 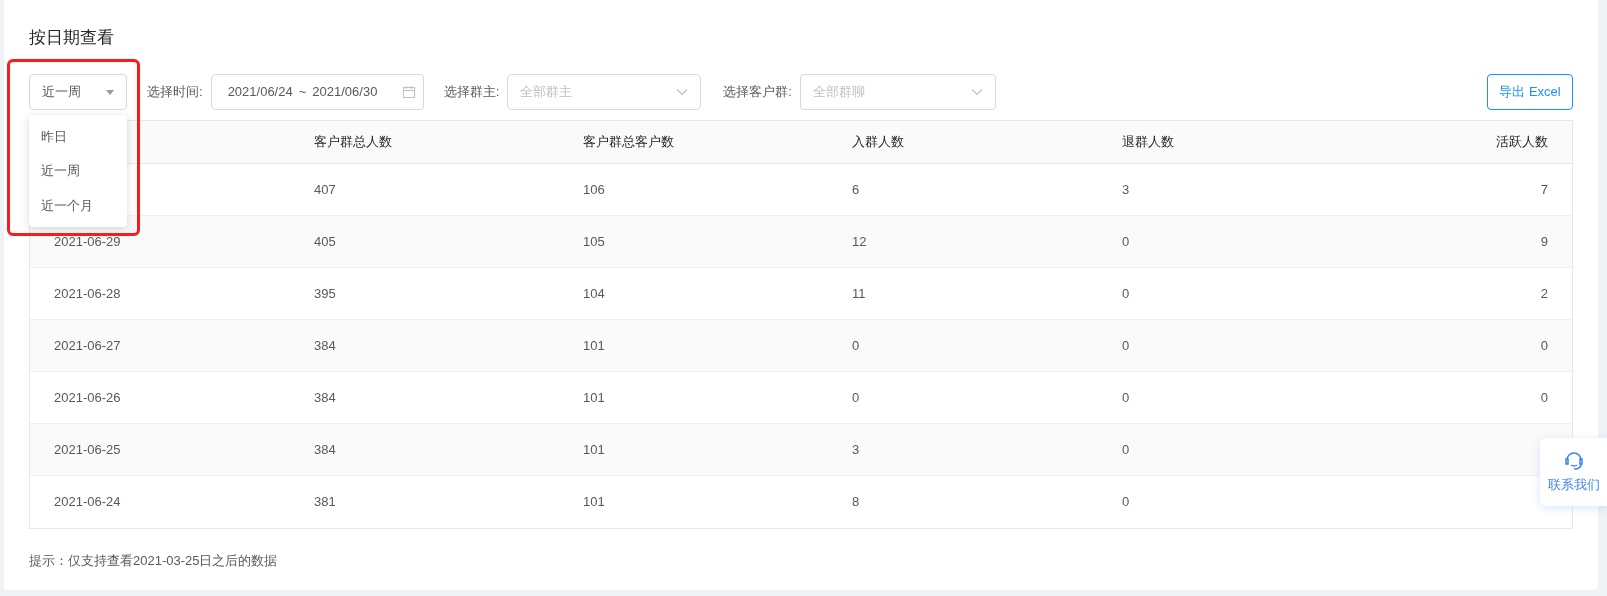 I want to click on date-range-field: 2021/06/24 ~ 2021/06/30, so click(x=317, y=92).